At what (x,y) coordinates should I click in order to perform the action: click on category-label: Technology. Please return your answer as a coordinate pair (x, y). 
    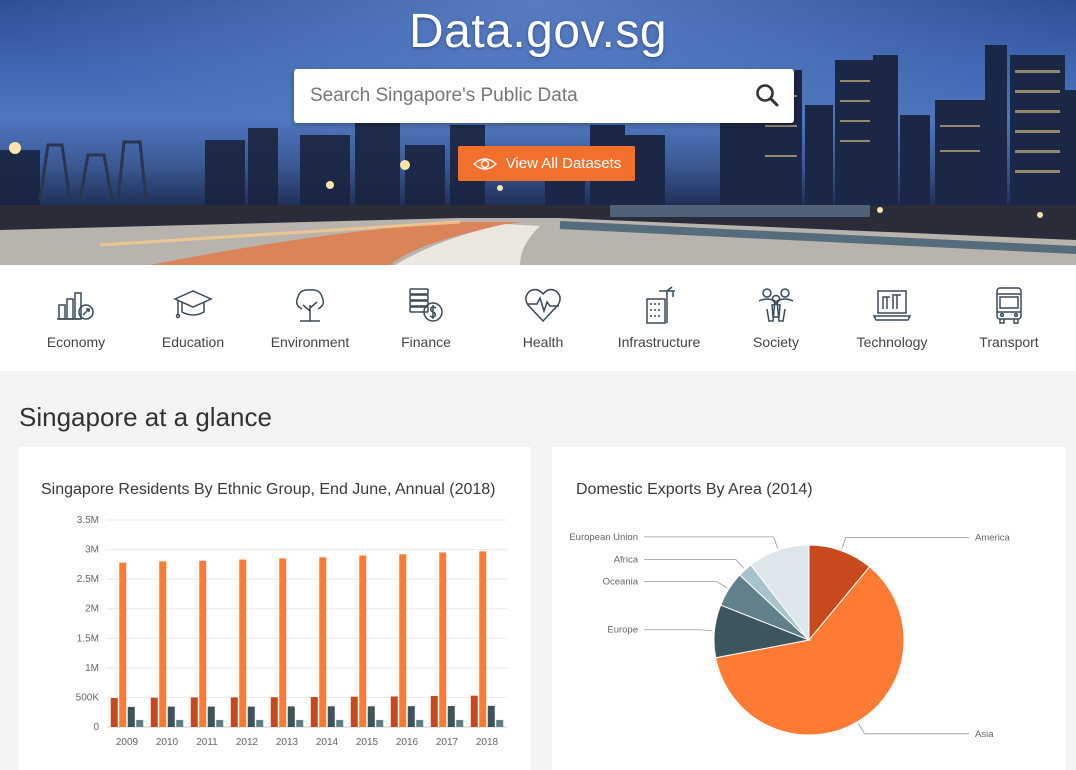
    Looking at the image, I should click on (892, 342).